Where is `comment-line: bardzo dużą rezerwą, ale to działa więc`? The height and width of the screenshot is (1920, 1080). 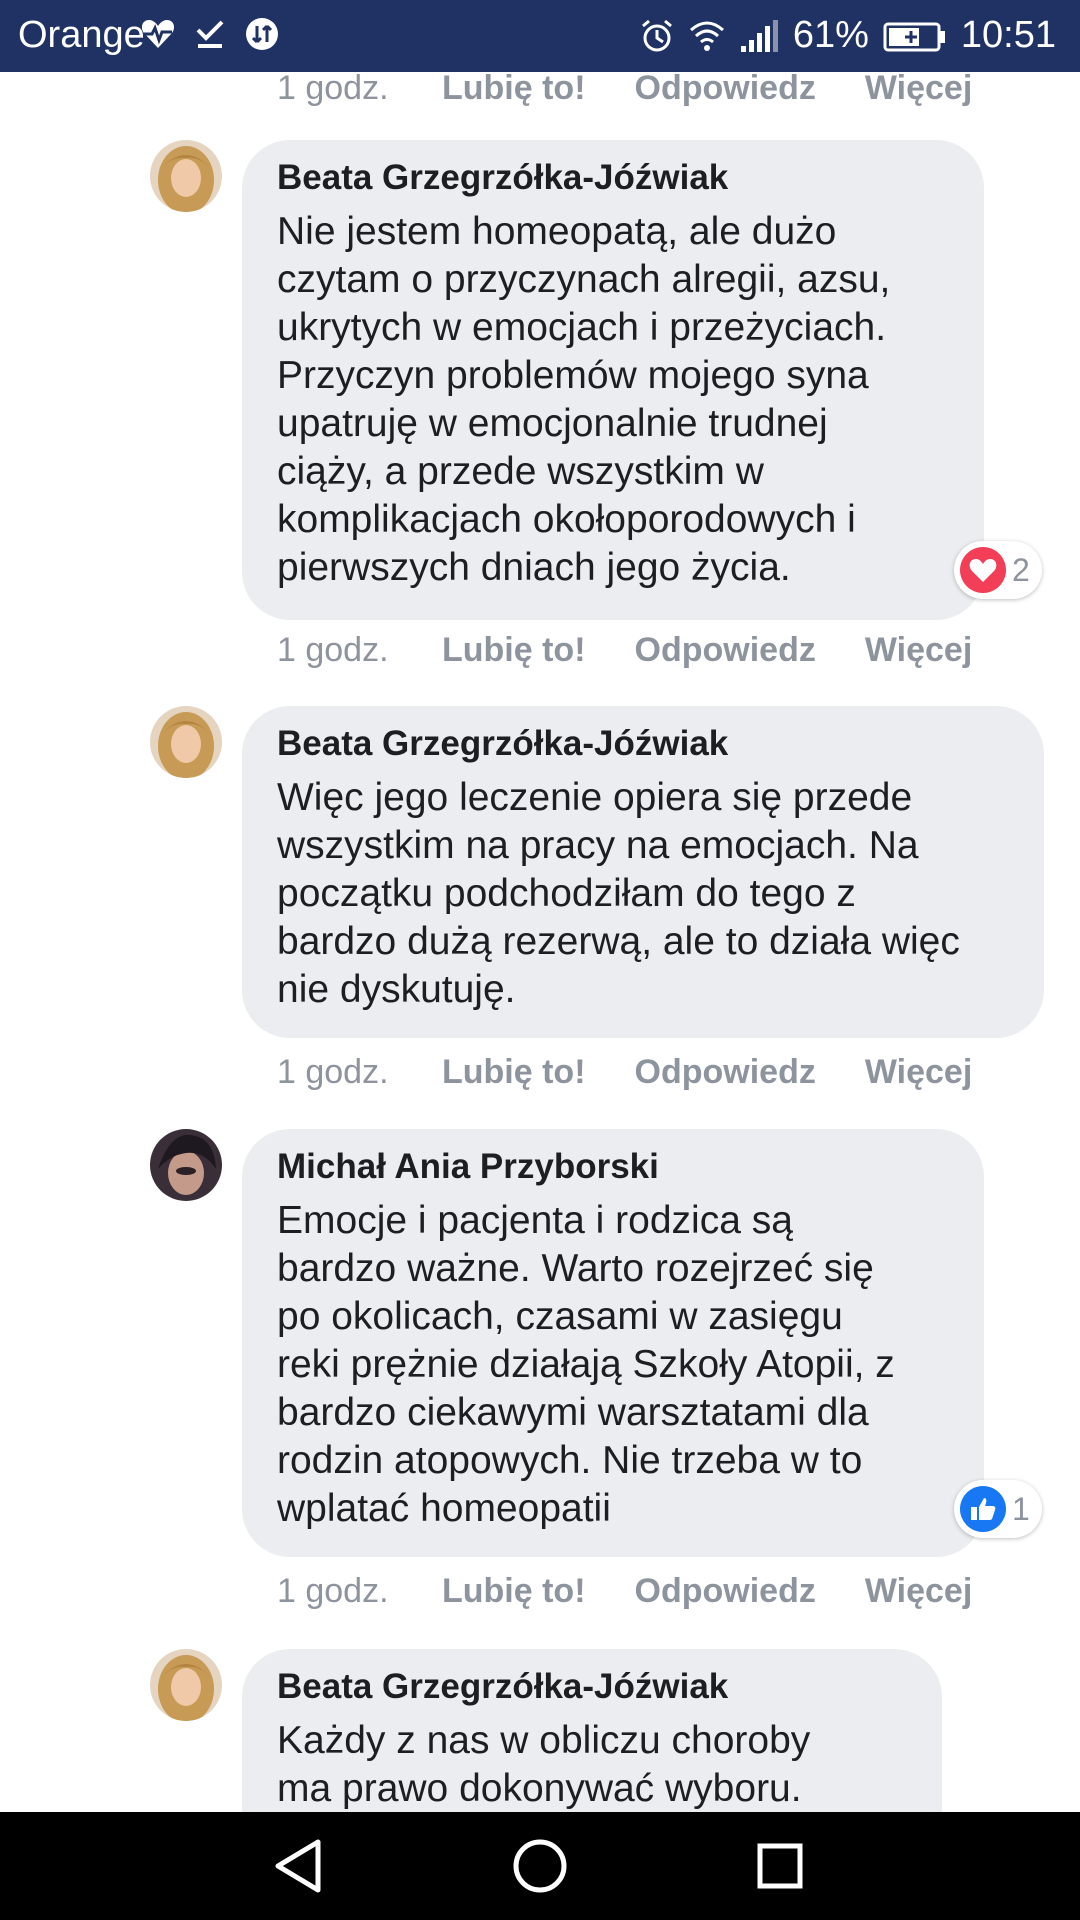 comment-line: bardzo dużą rezerwą, ale to działa więc is located at coordinates (618, 941).